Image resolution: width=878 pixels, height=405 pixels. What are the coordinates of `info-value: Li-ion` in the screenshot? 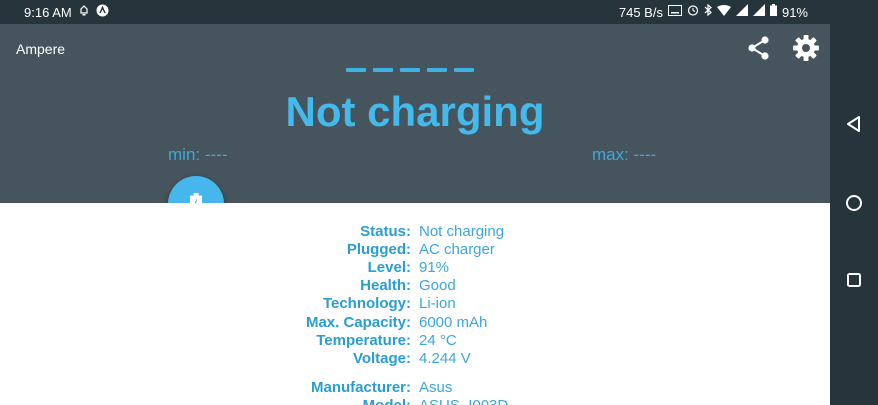 It's located at (437, 303).